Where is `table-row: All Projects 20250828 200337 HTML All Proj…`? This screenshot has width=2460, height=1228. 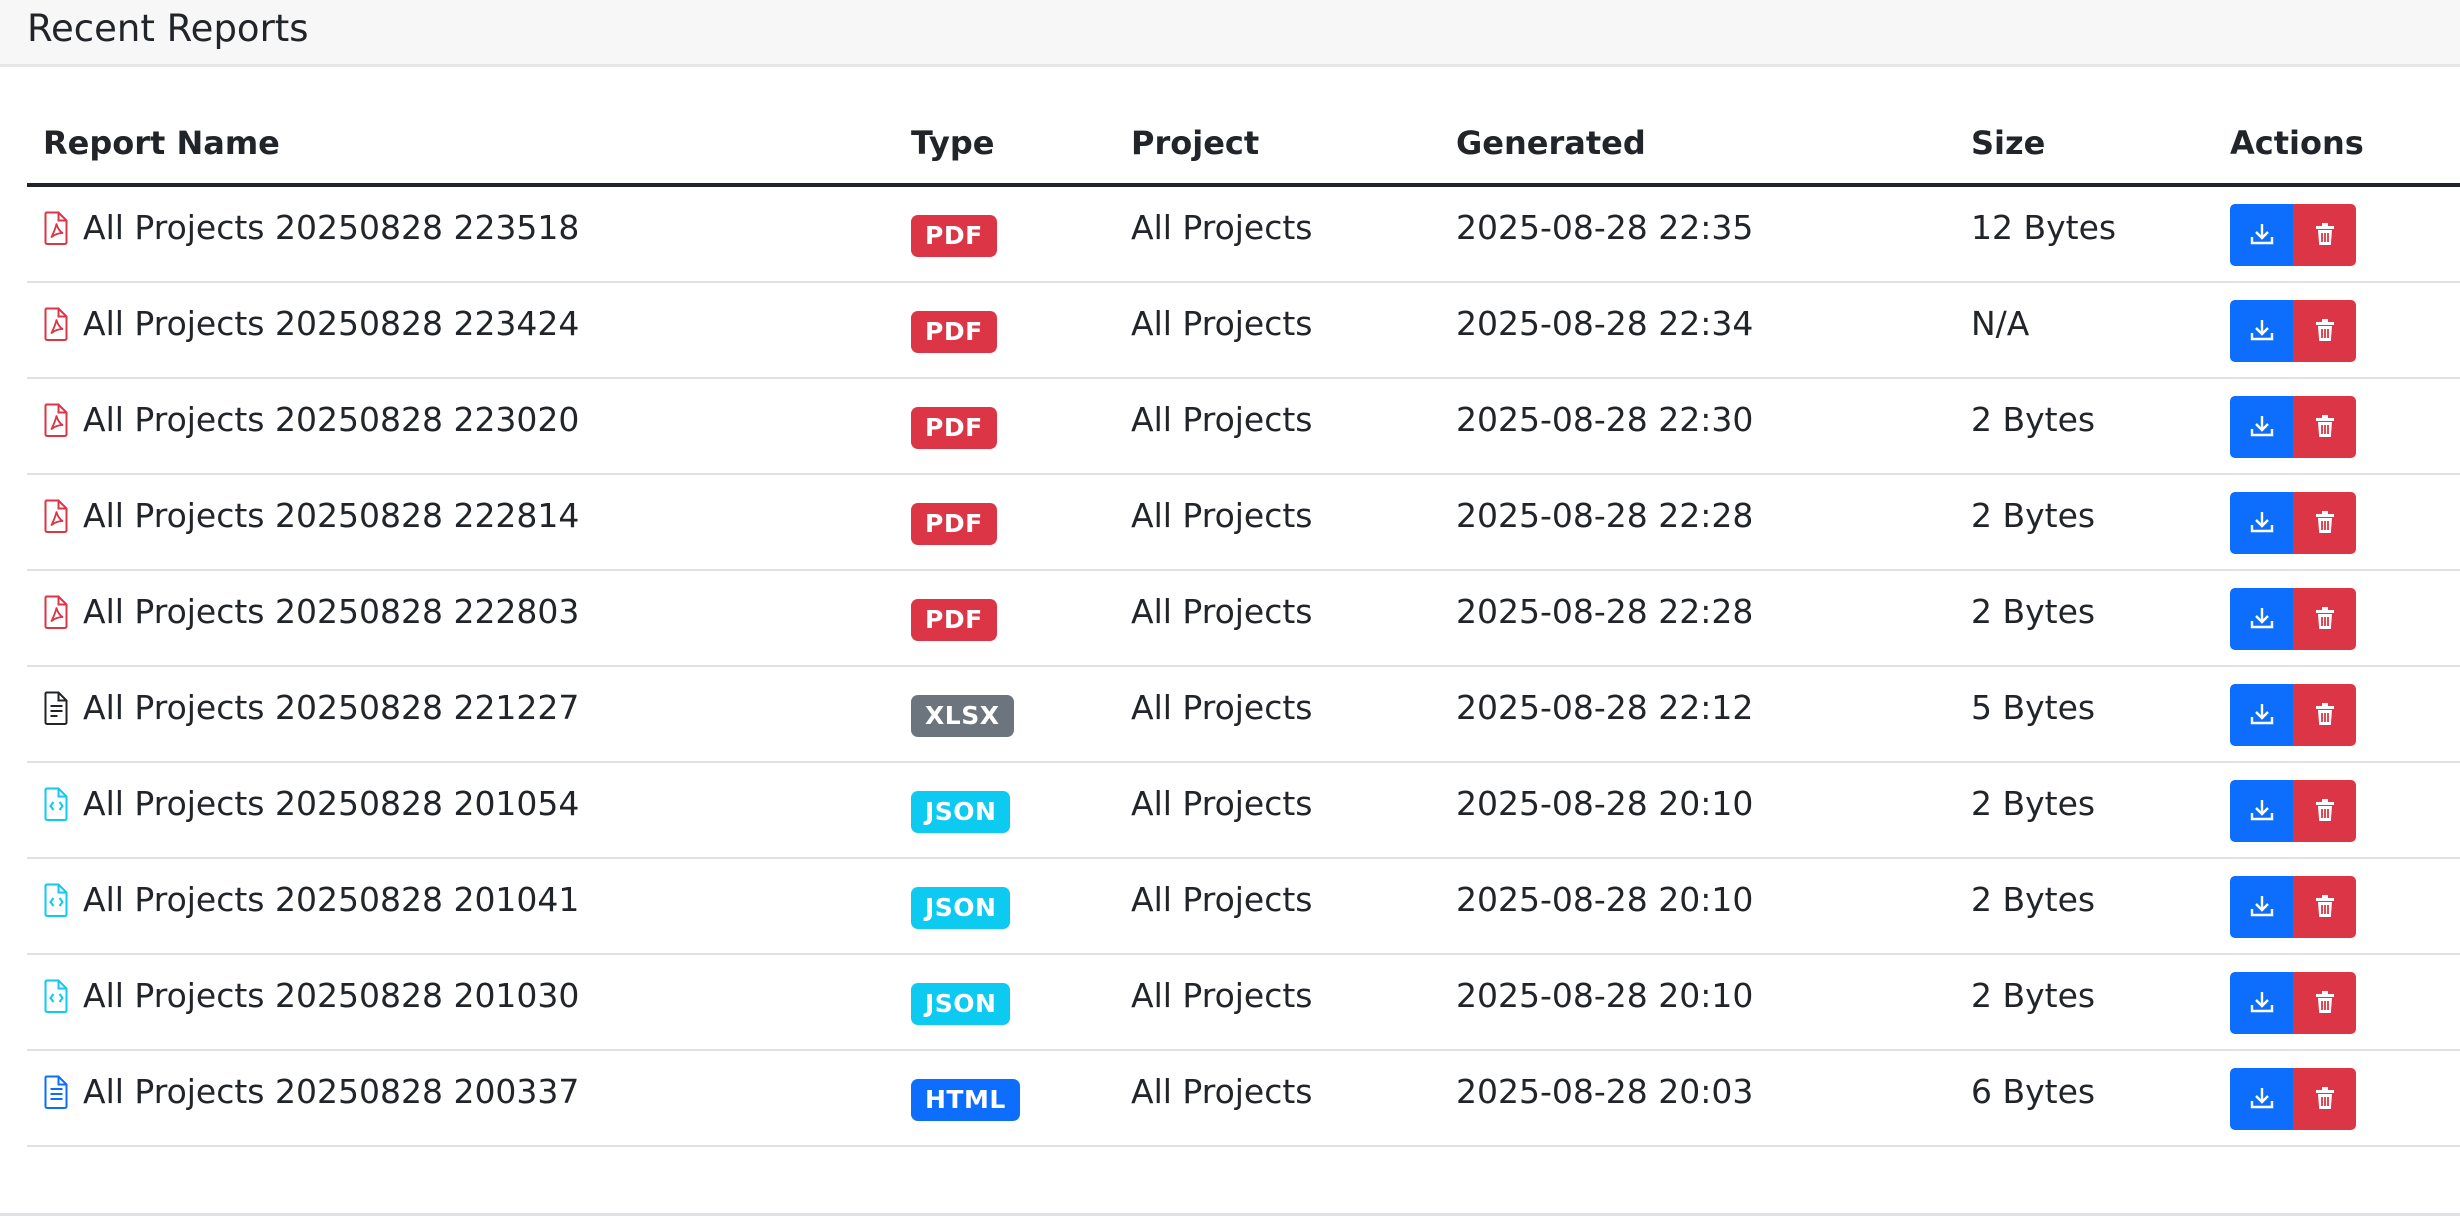
table-row: All Projects 20250828 200337 HTML All Proj… is located at coordinates (1243, 1099).